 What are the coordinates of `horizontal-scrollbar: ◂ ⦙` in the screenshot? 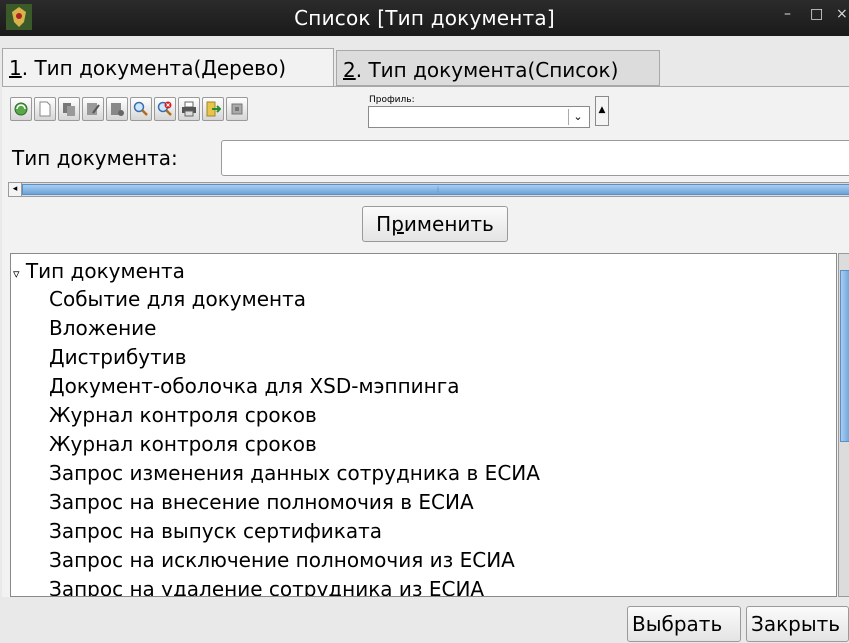 It's located at (428, 189).